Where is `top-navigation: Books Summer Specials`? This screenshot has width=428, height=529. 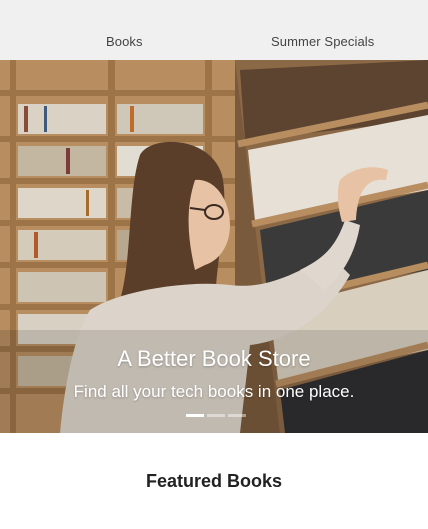
top-navigation: Books Summer Specials is located at coordinates (214, 30).